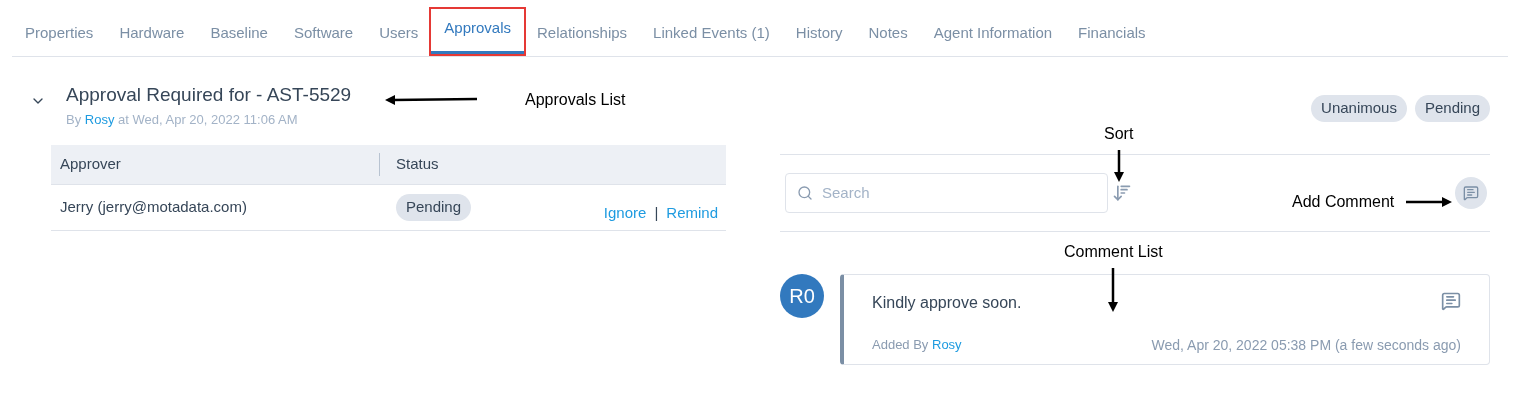  I want to click on tag: Pending, so click(1452, 108).